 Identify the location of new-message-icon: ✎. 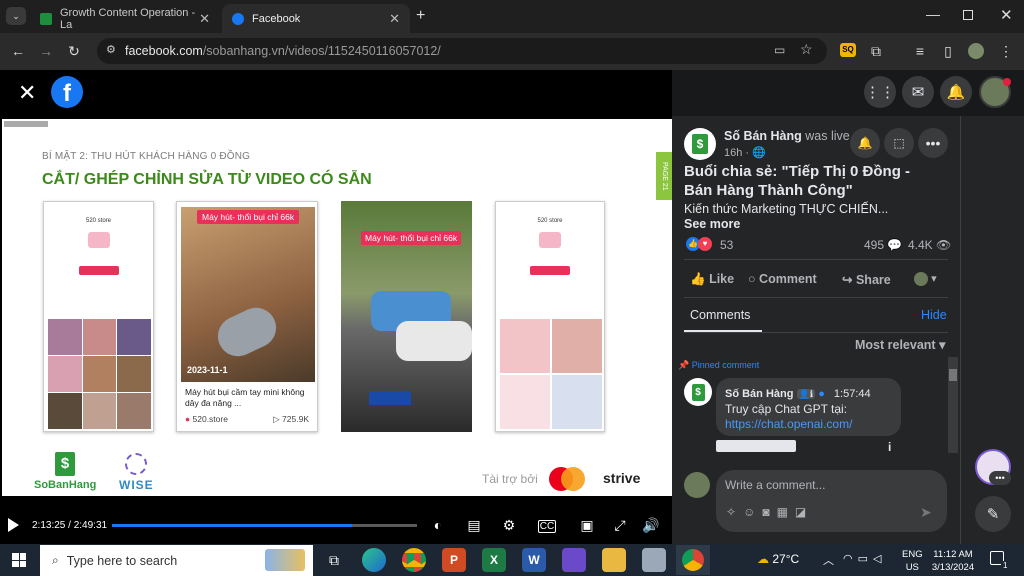
(993, 514).